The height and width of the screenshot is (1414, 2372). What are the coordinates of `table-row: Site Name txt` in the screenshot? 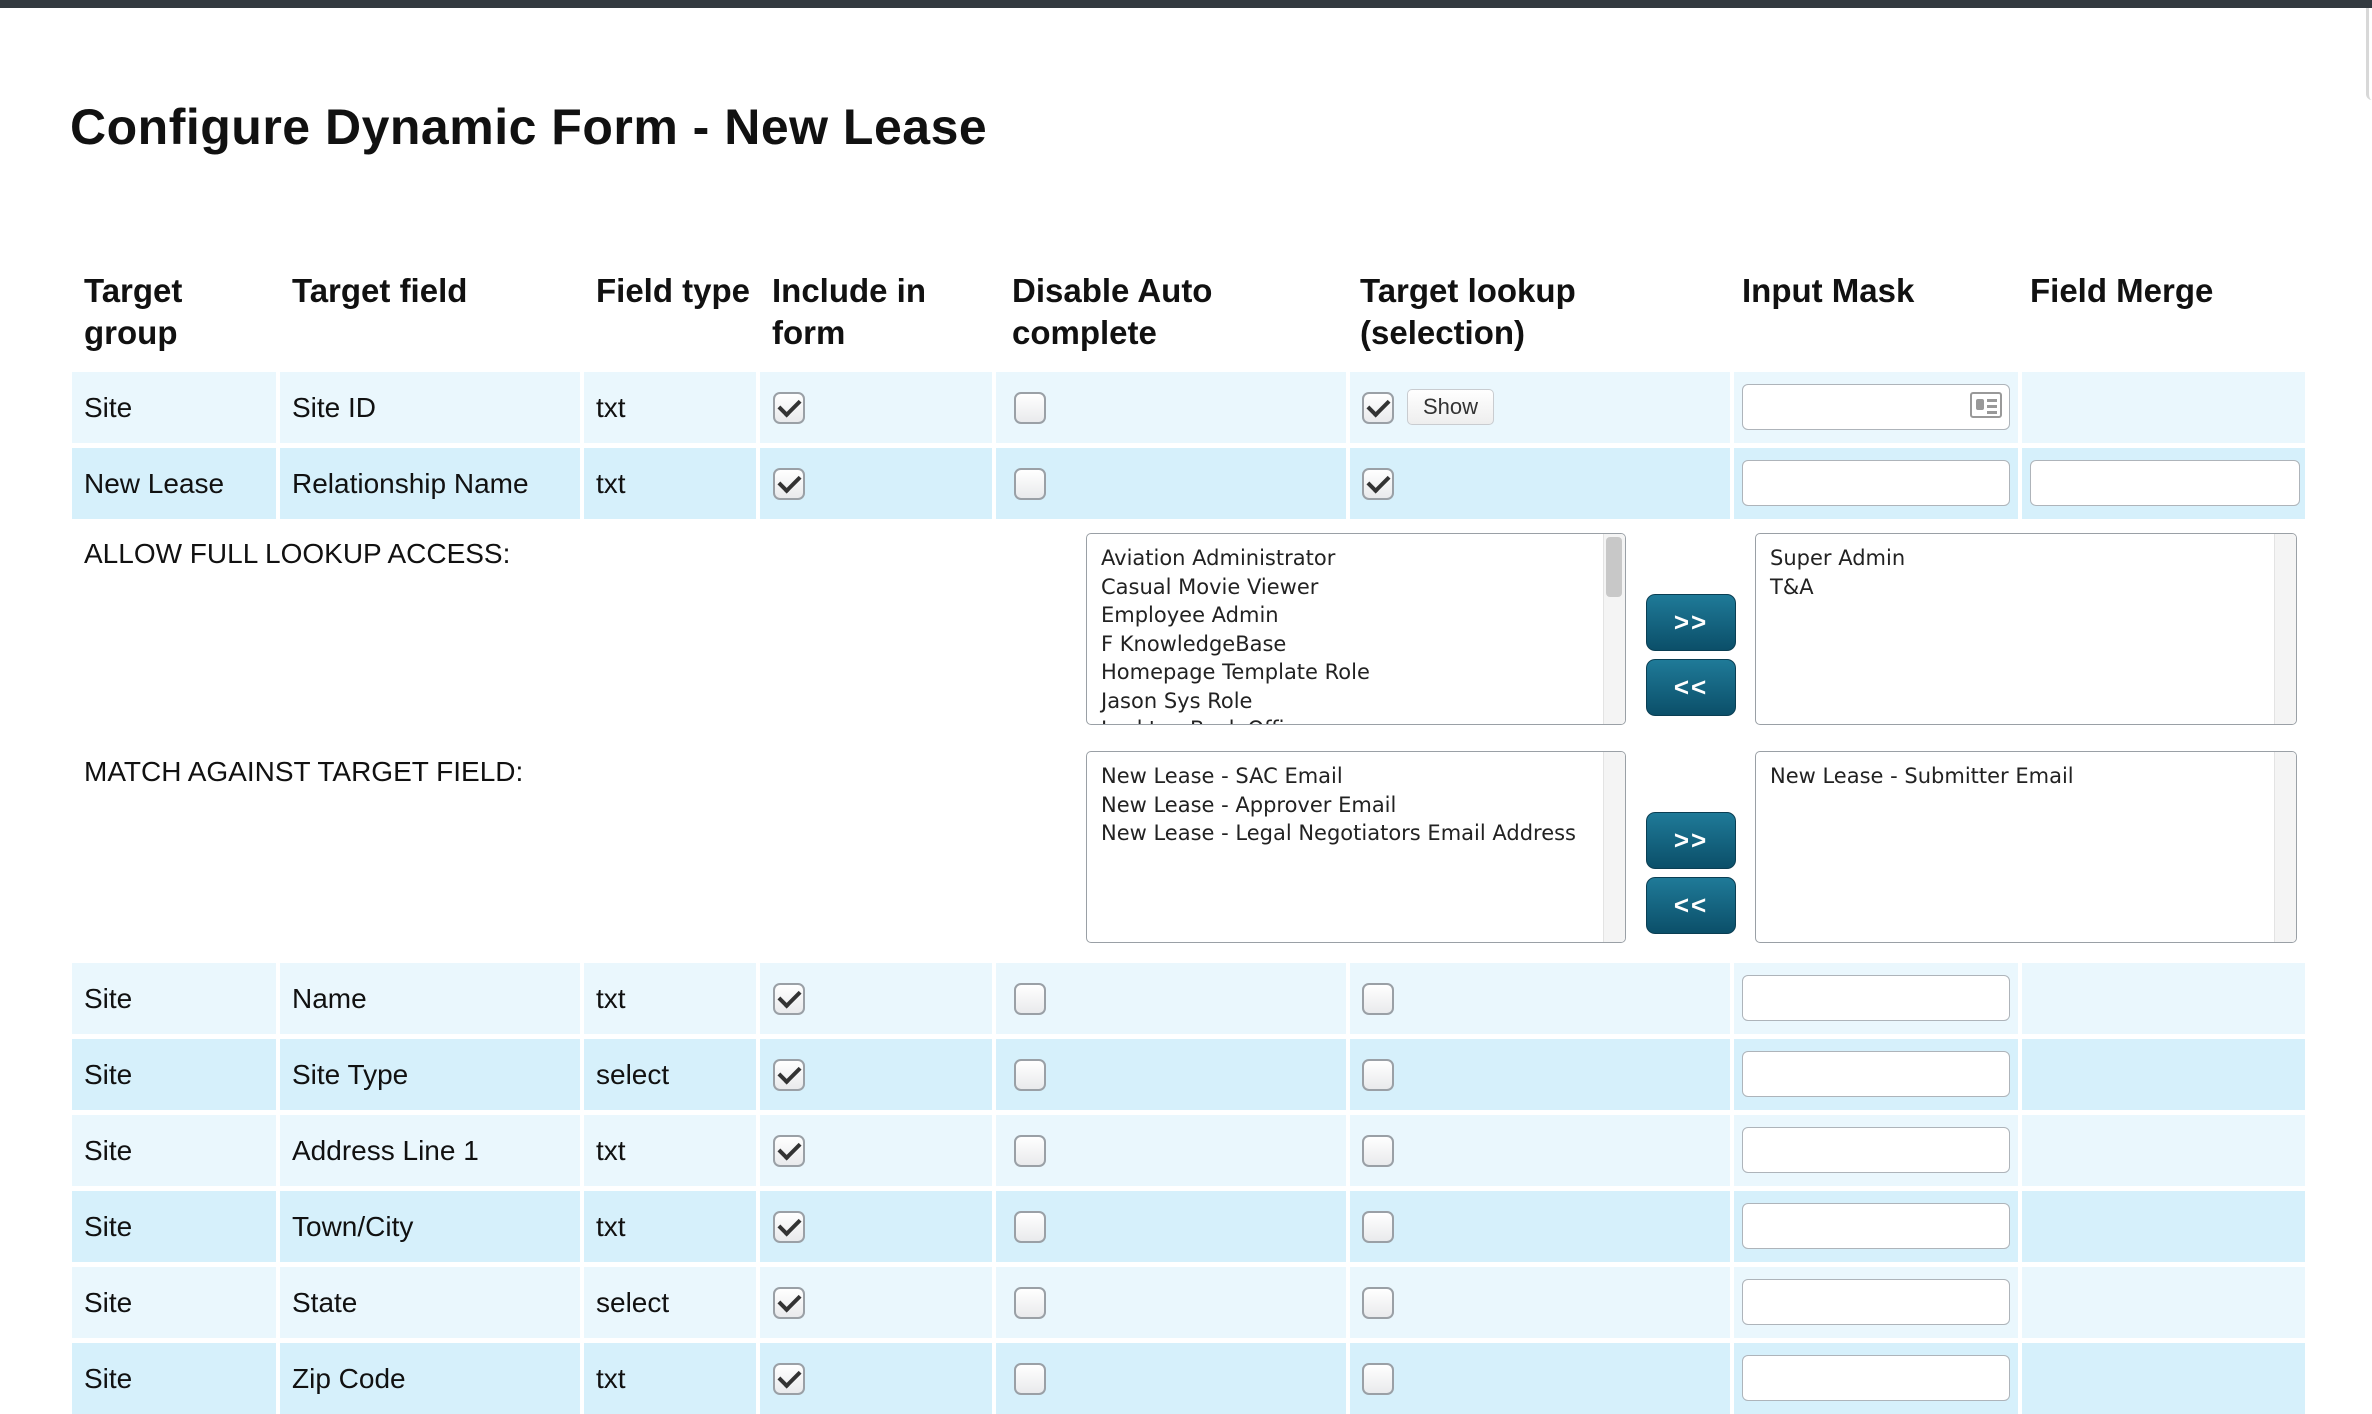 It's located at (1188, 998).